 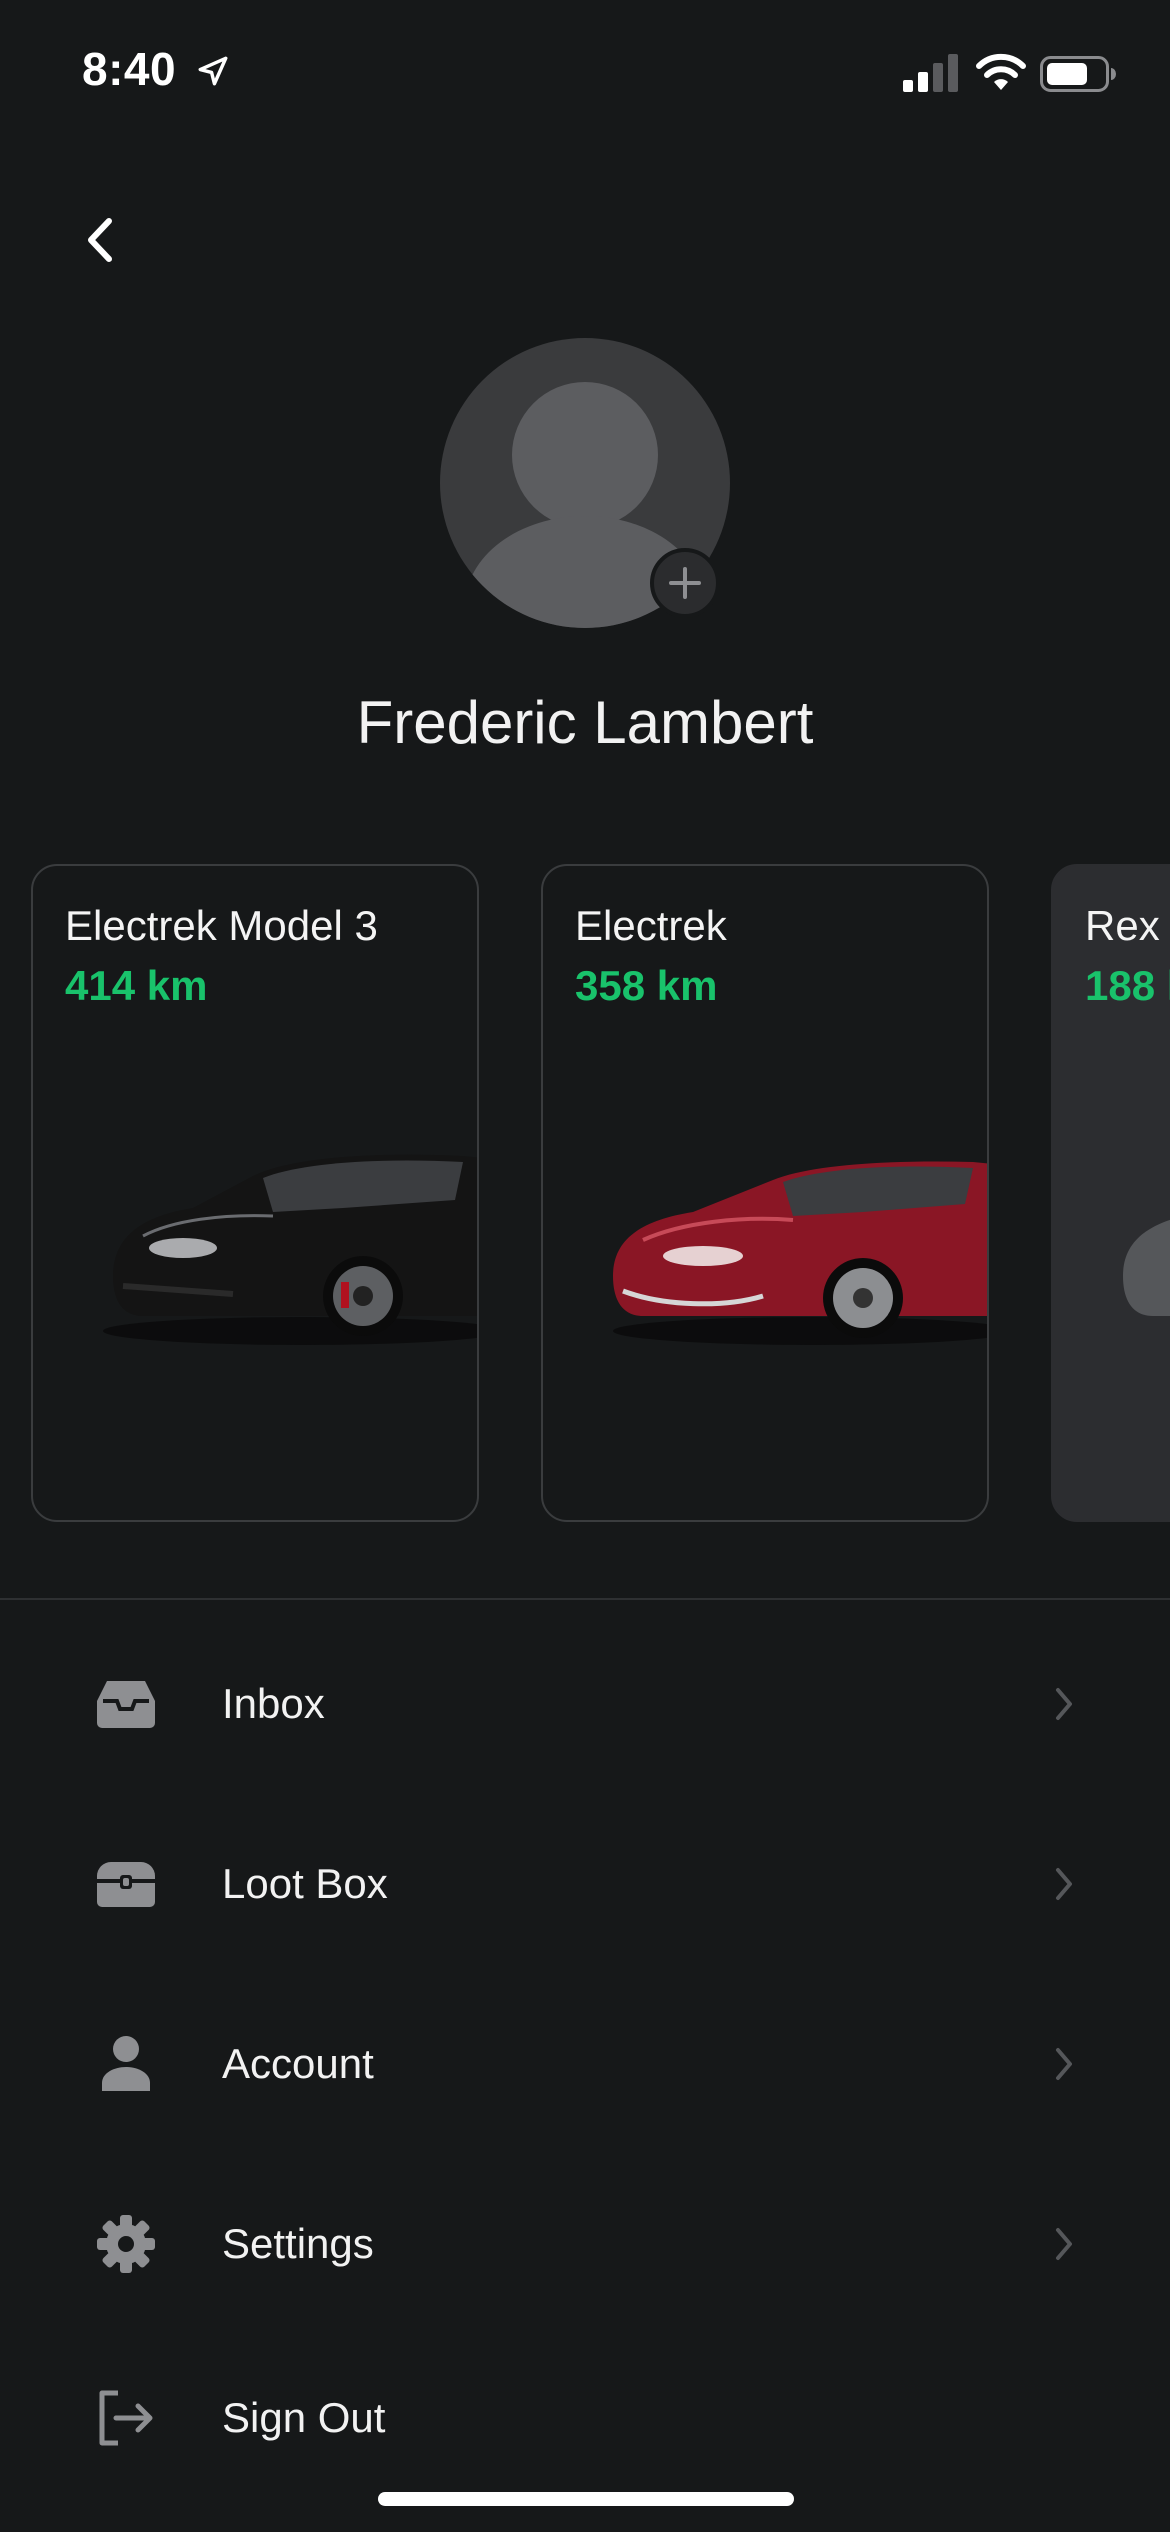 I want to click on menu-item-sign-out: Sign Out, so click(x=585, y=2418).